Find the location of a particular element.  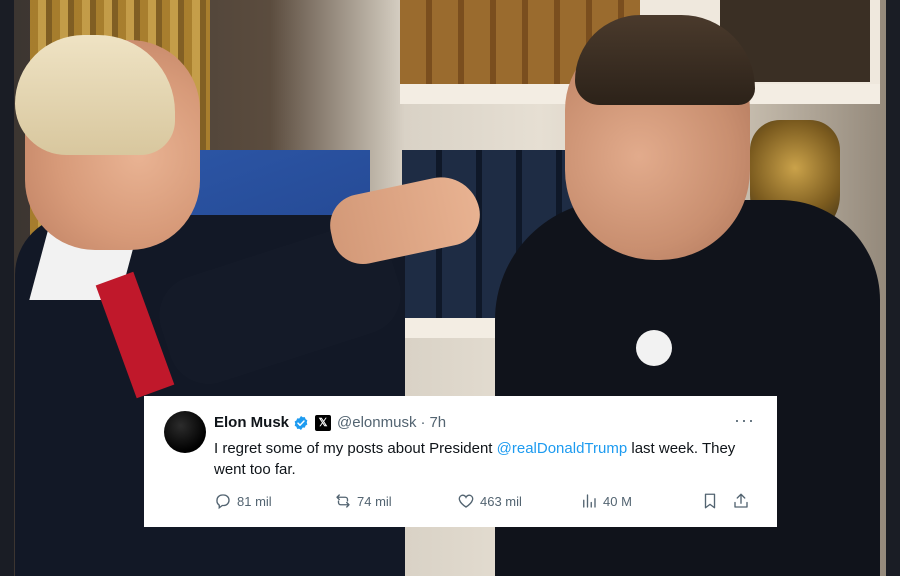

like-count: 463 mil is located at coordinates (501, 501).